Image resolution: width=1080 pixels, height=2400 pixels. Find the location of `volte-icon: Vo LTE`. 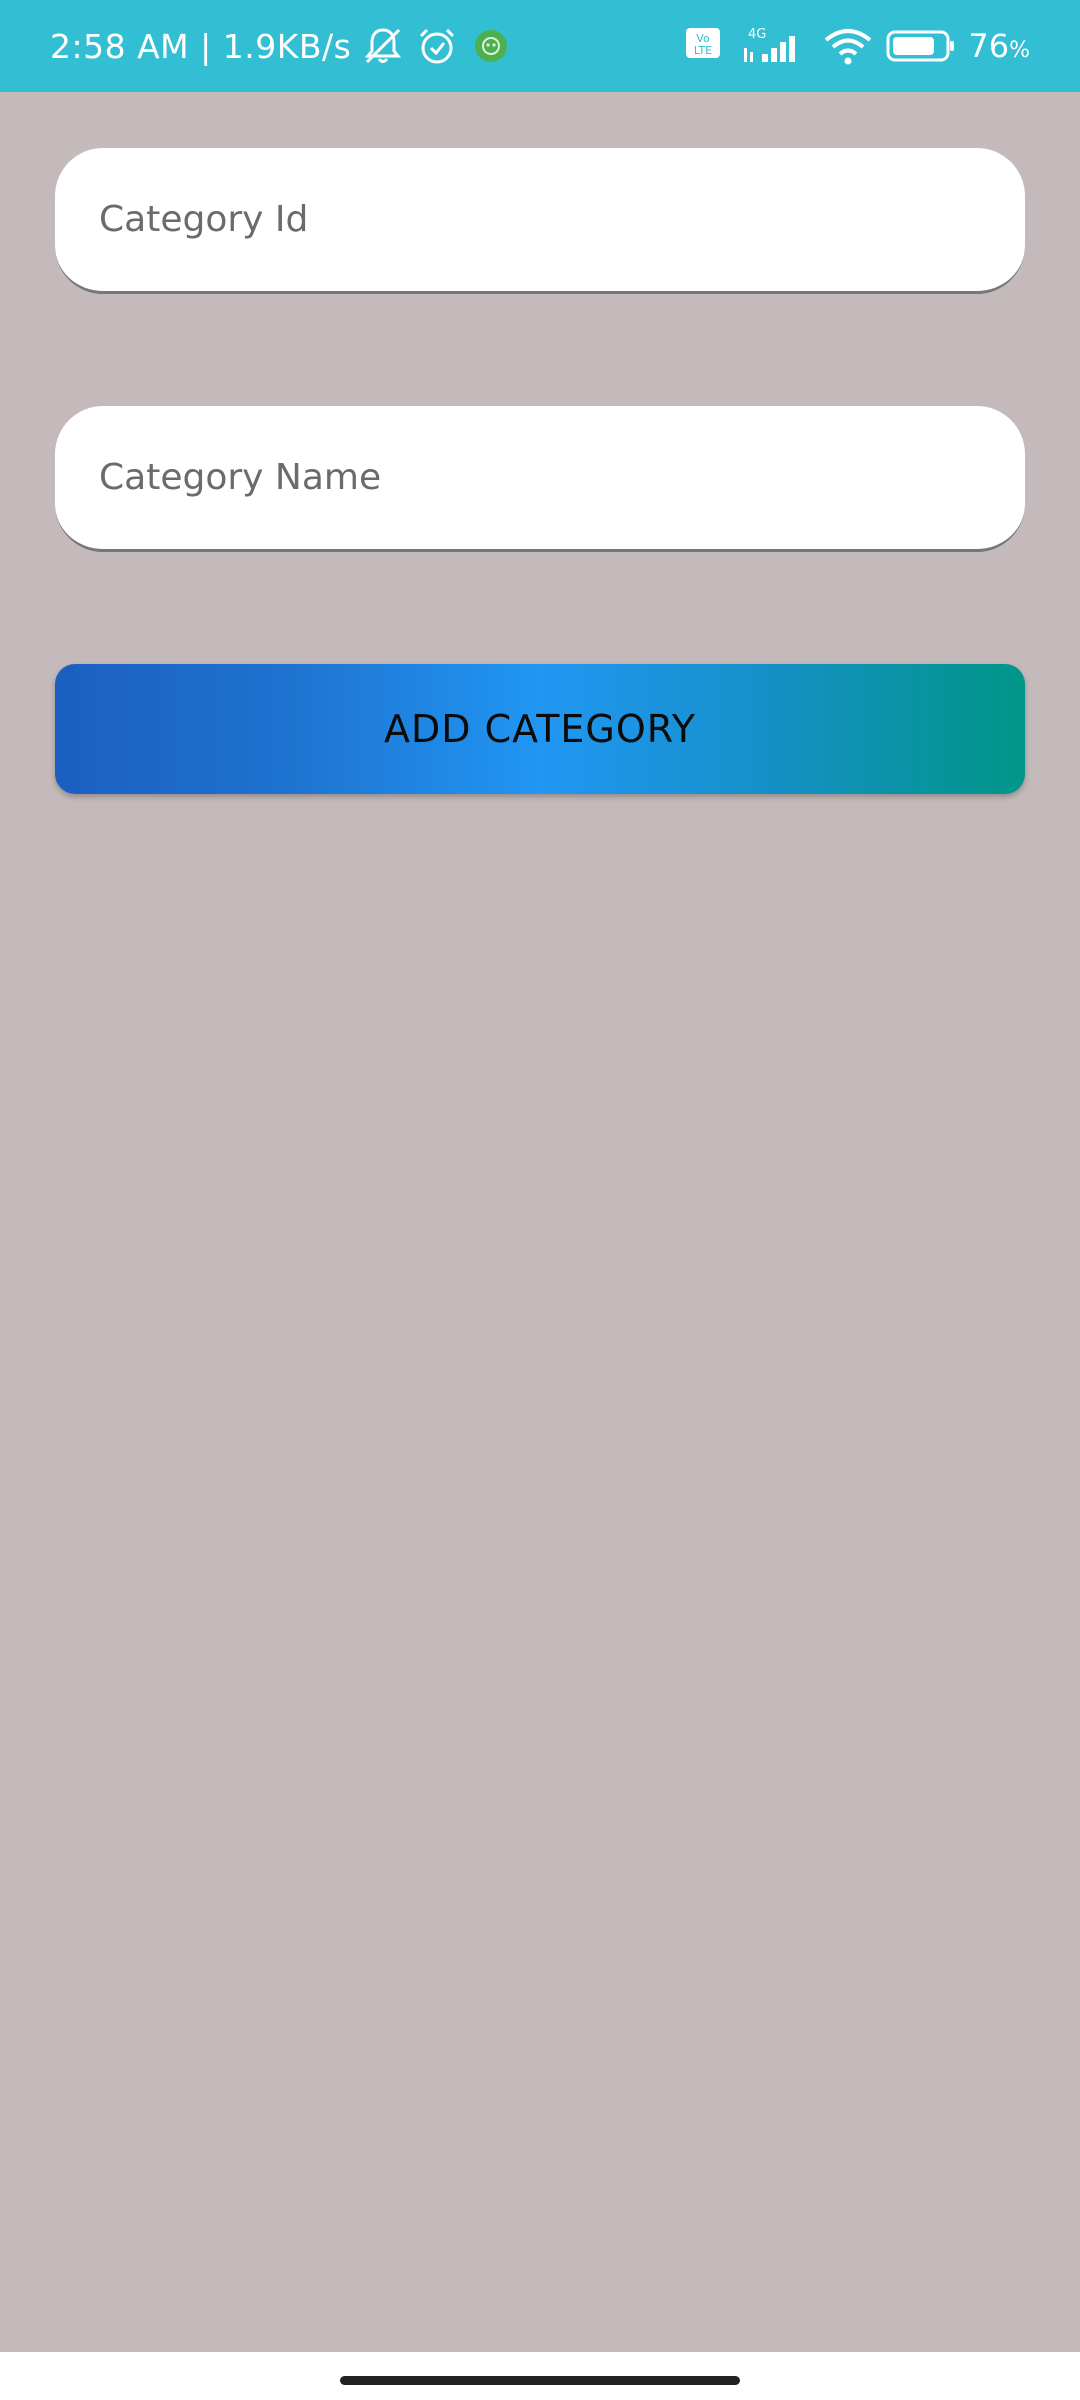

volte-icon: Vo LTE is located at coordinates (706, 46).